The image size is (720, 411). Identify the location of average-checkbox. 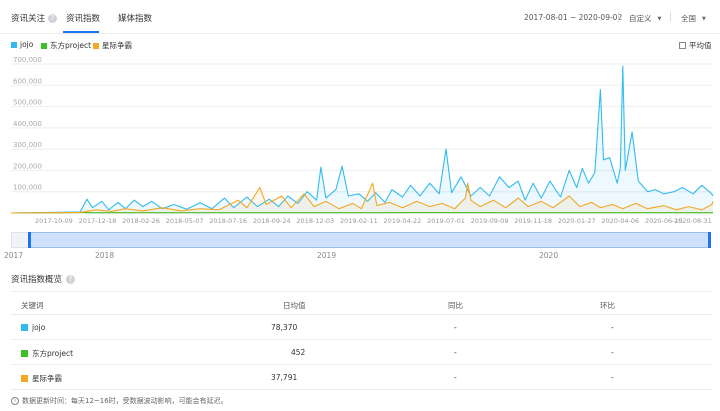
(682, 45).